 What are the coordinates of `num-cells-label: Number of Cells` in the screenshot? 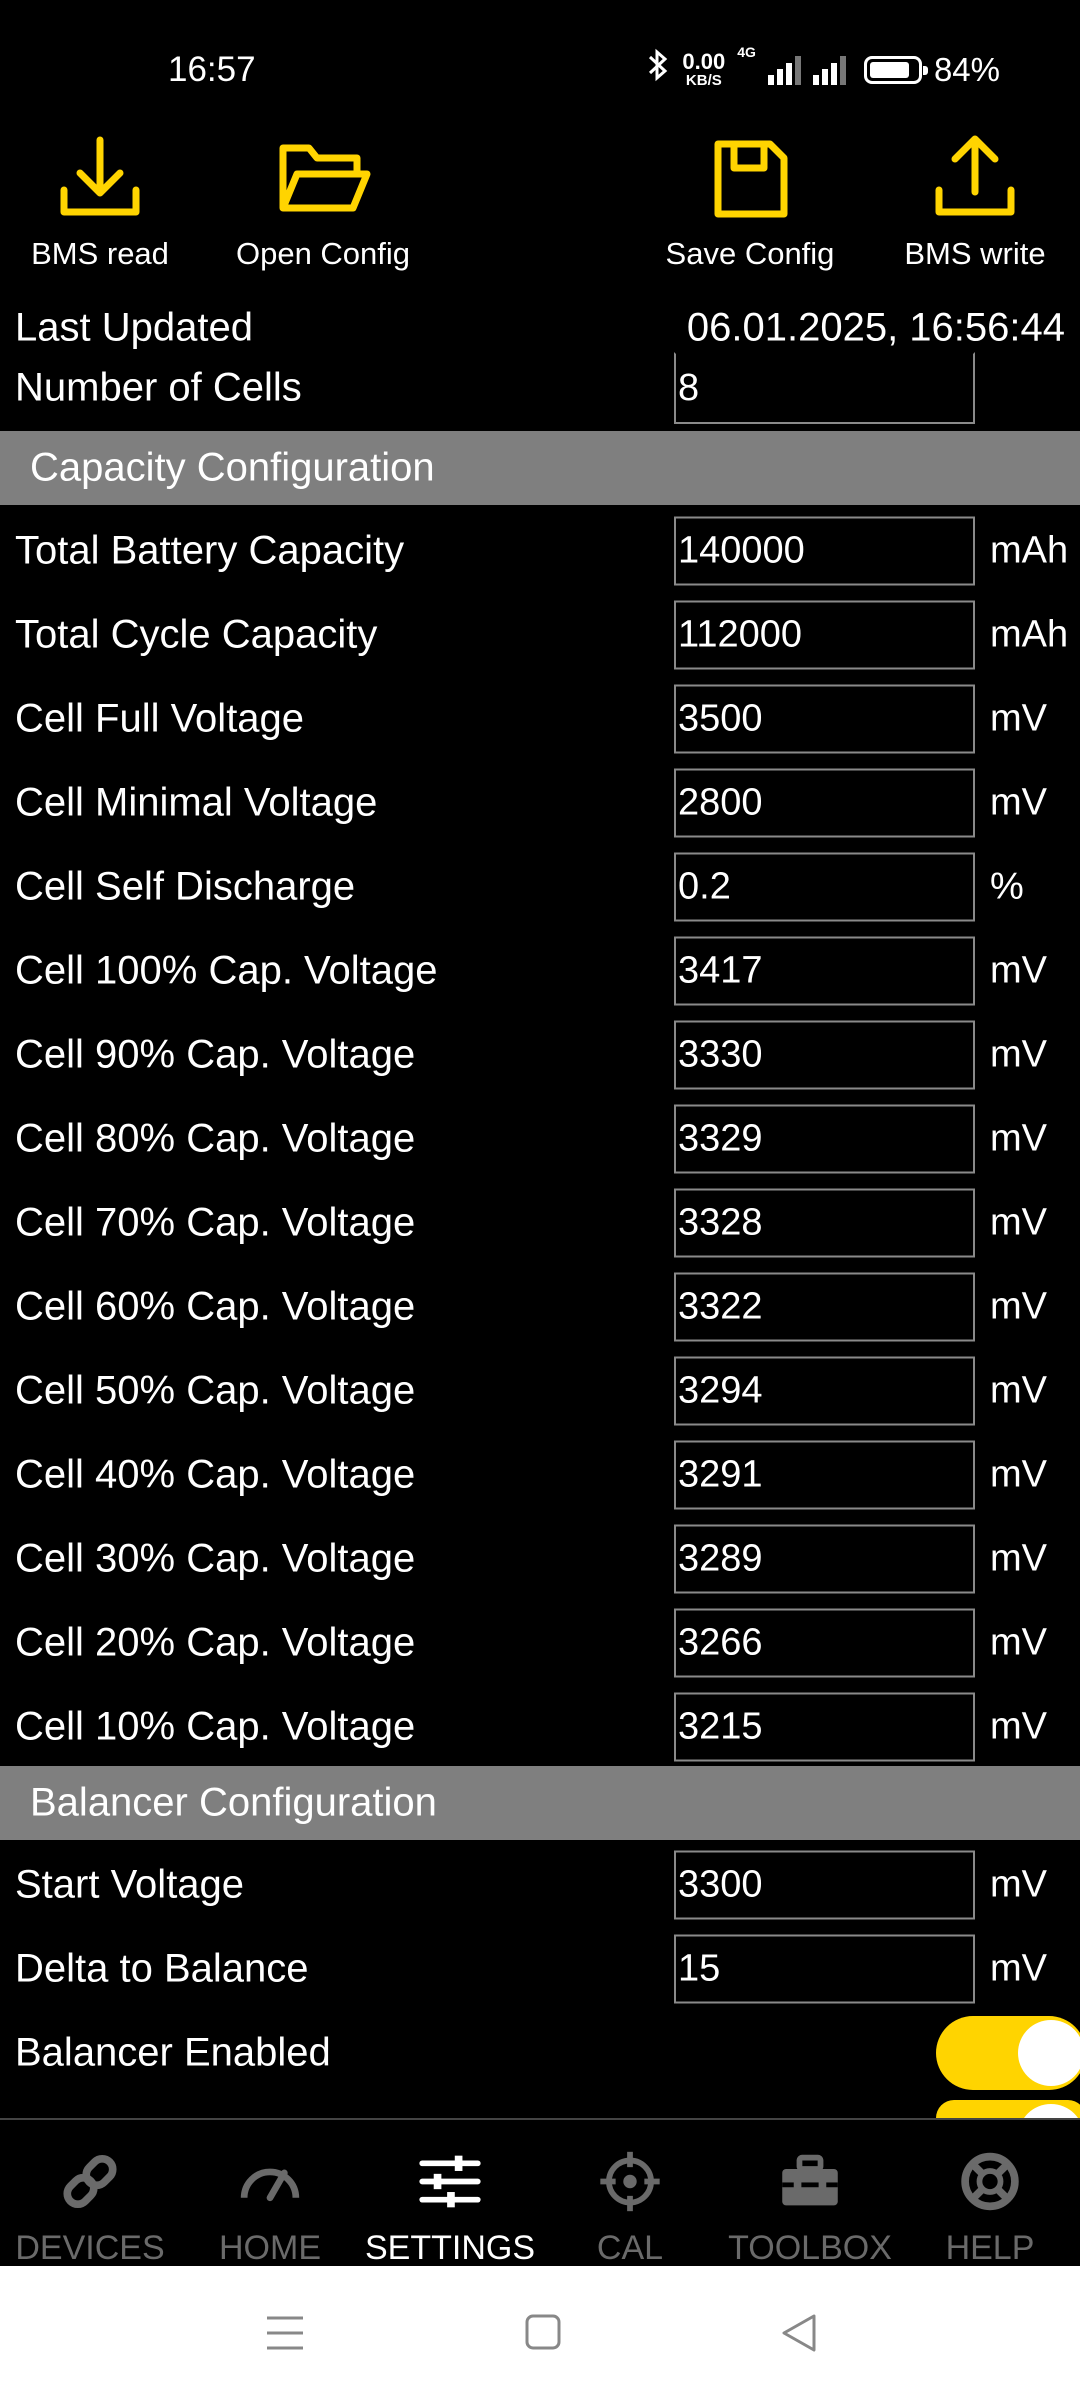 It's located at (158, 387).